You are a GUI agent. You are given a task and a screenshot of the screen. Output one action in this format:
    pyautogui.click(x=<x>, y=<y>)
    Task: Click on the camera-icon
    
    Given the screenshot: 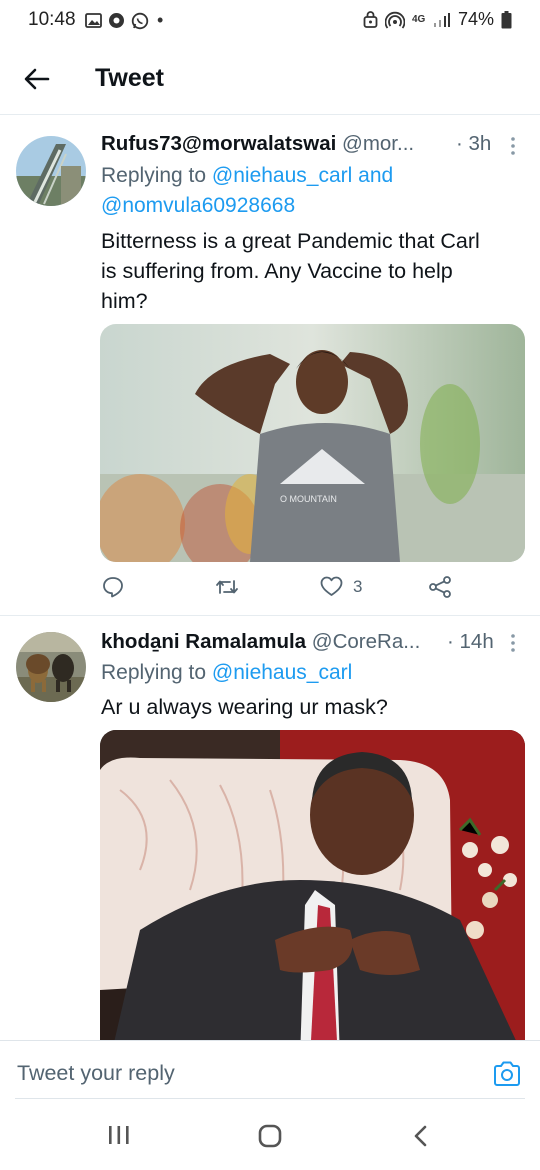 What is the action you would take?
    pyautogui.click(x=507, y=1074)
    